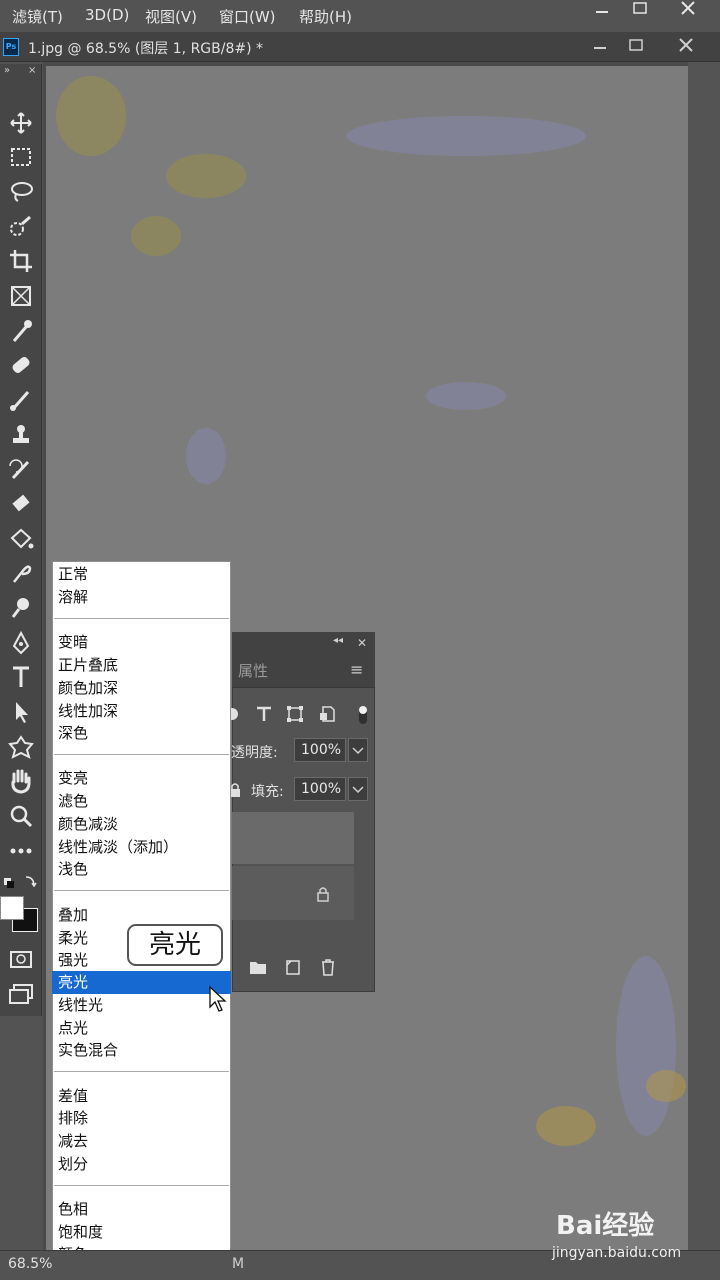  What do you see at coordinates (21, 261) in the screenshot?
I see `crop-tool-icon` at bounding box center [21, 261].